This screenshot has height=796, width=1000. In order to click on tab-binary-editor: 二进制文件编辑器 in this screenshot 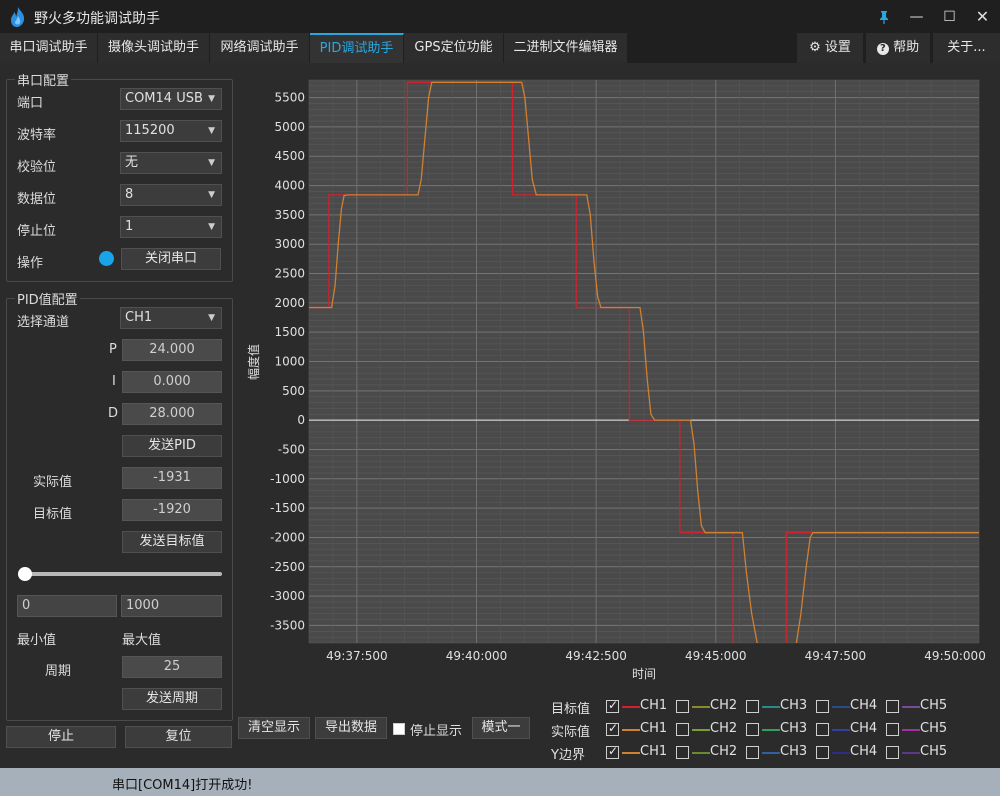, I will do `click(566, 48)`.